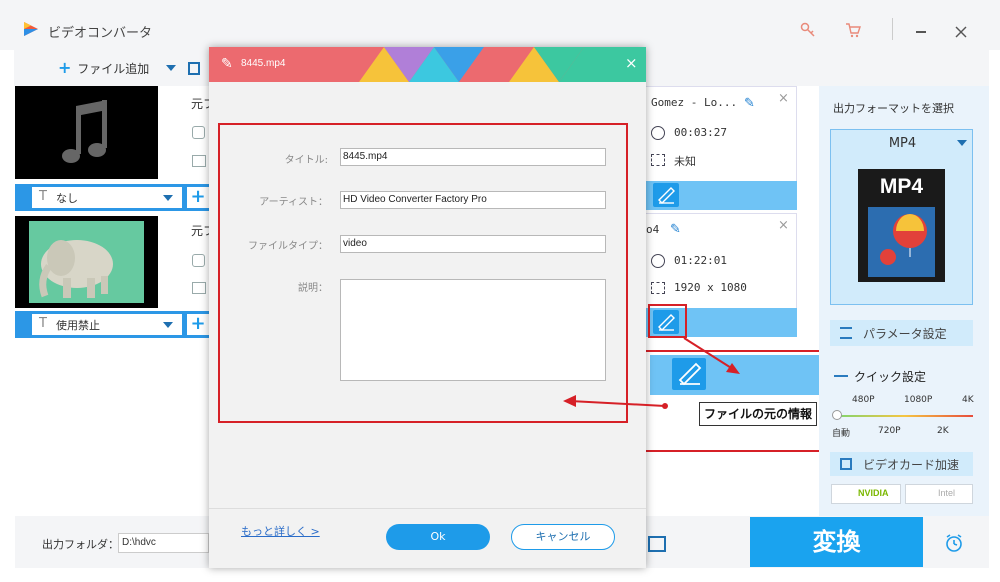 The image size is (1000, 582). I want to click on file-1-close-icon: ×, so click(783, 98).